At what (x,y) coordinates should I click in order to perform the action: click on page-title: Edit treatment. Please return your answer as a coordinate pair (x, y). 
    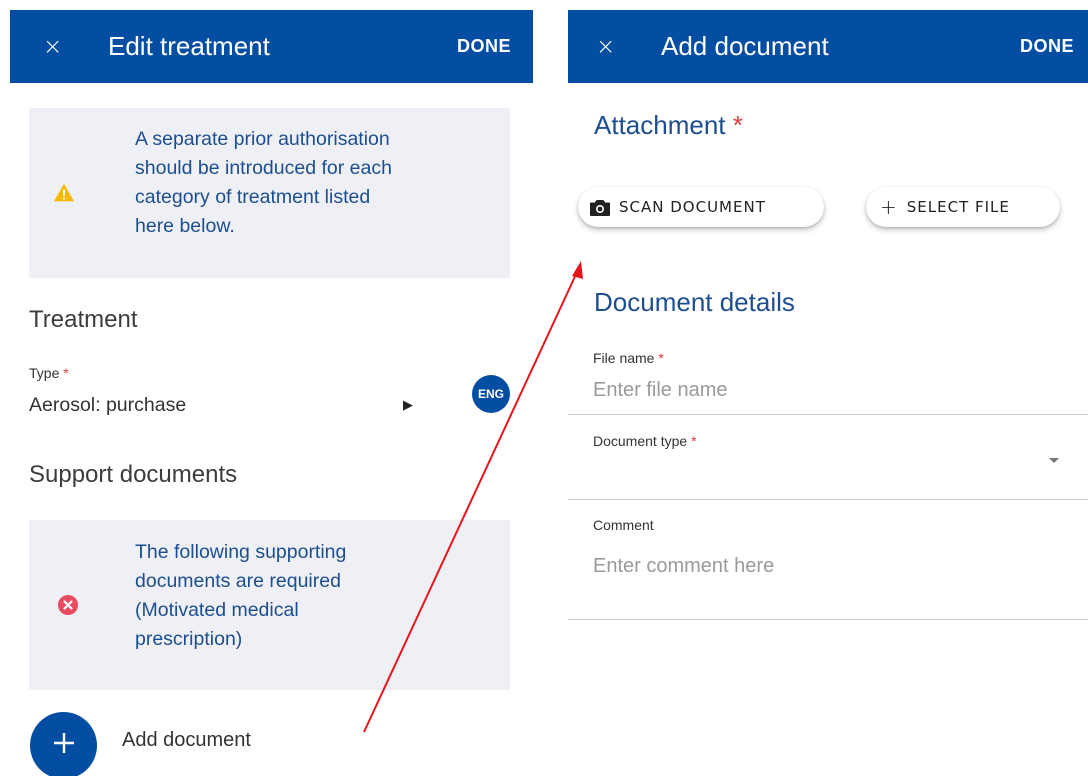
    Looking at the image, I should click on (189, 46).